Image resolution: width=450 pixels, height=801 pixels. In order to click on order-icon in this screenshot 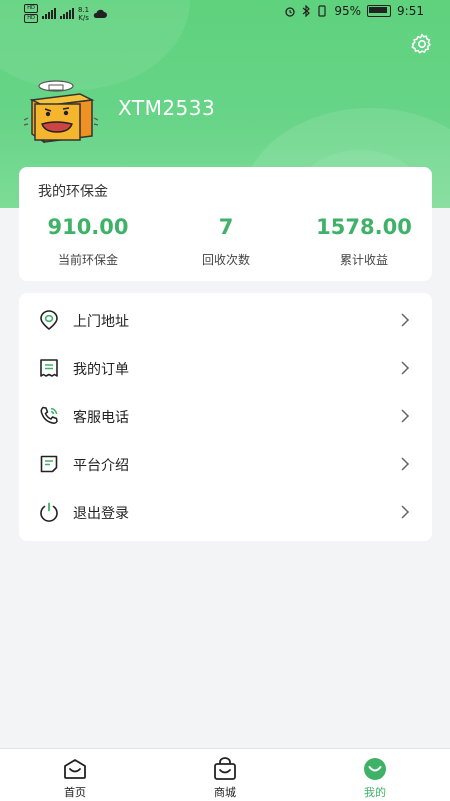, I will do `click(49, 368)`.